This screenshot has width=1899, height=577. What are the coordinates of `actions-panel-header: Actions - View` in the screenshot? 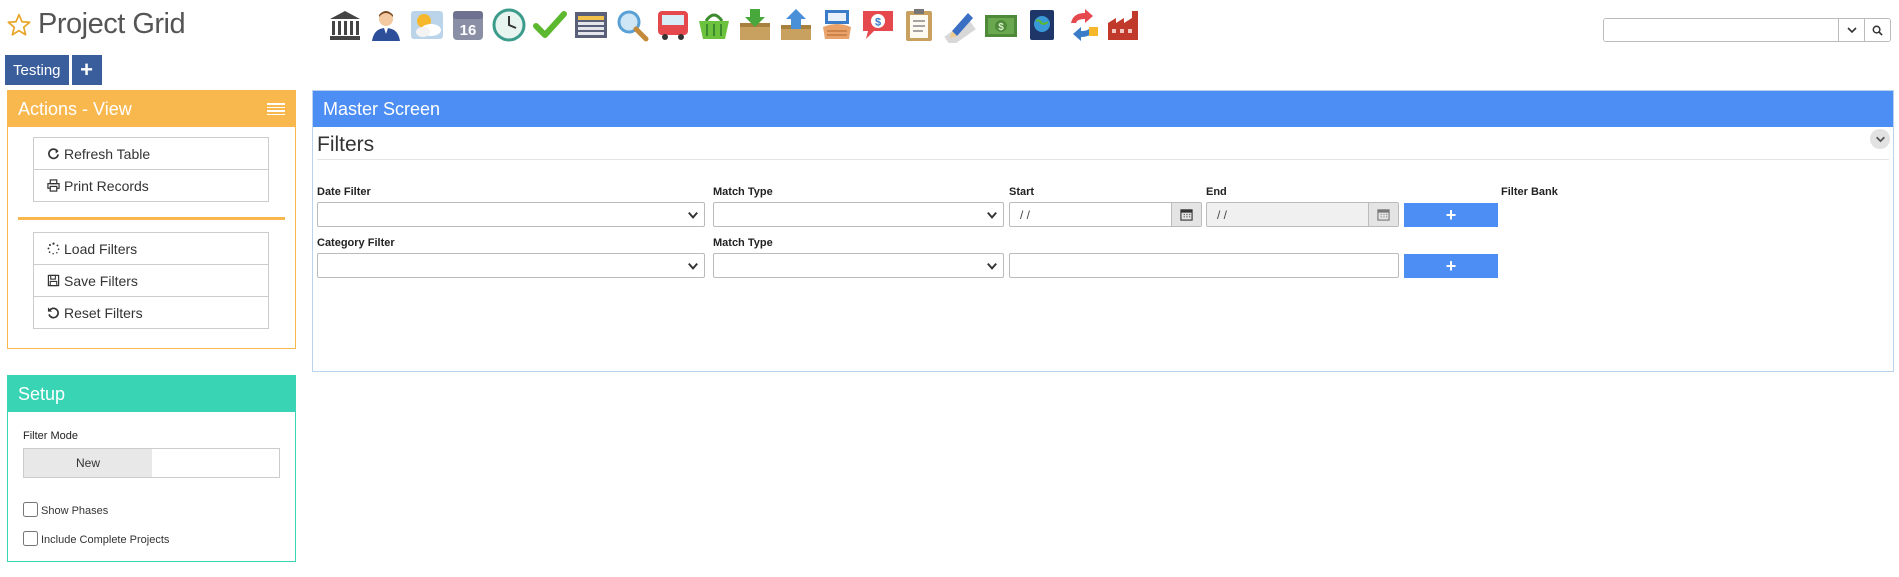 It's located at (151, 109).